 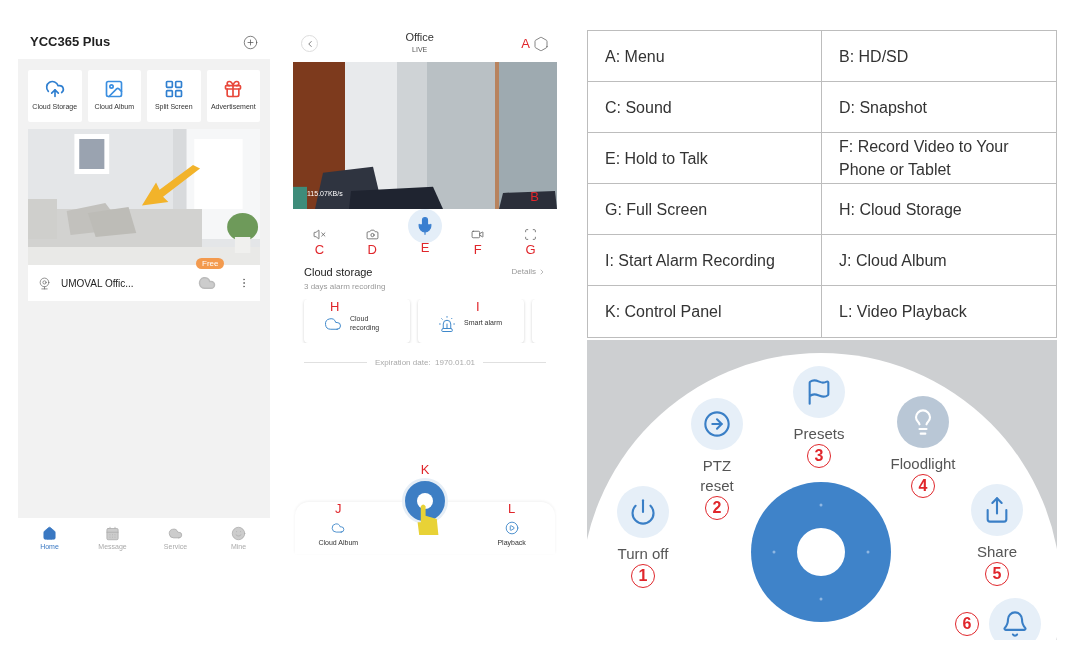 I want to click on table-cell: D: Snapshot, so click(x=939, y=107).